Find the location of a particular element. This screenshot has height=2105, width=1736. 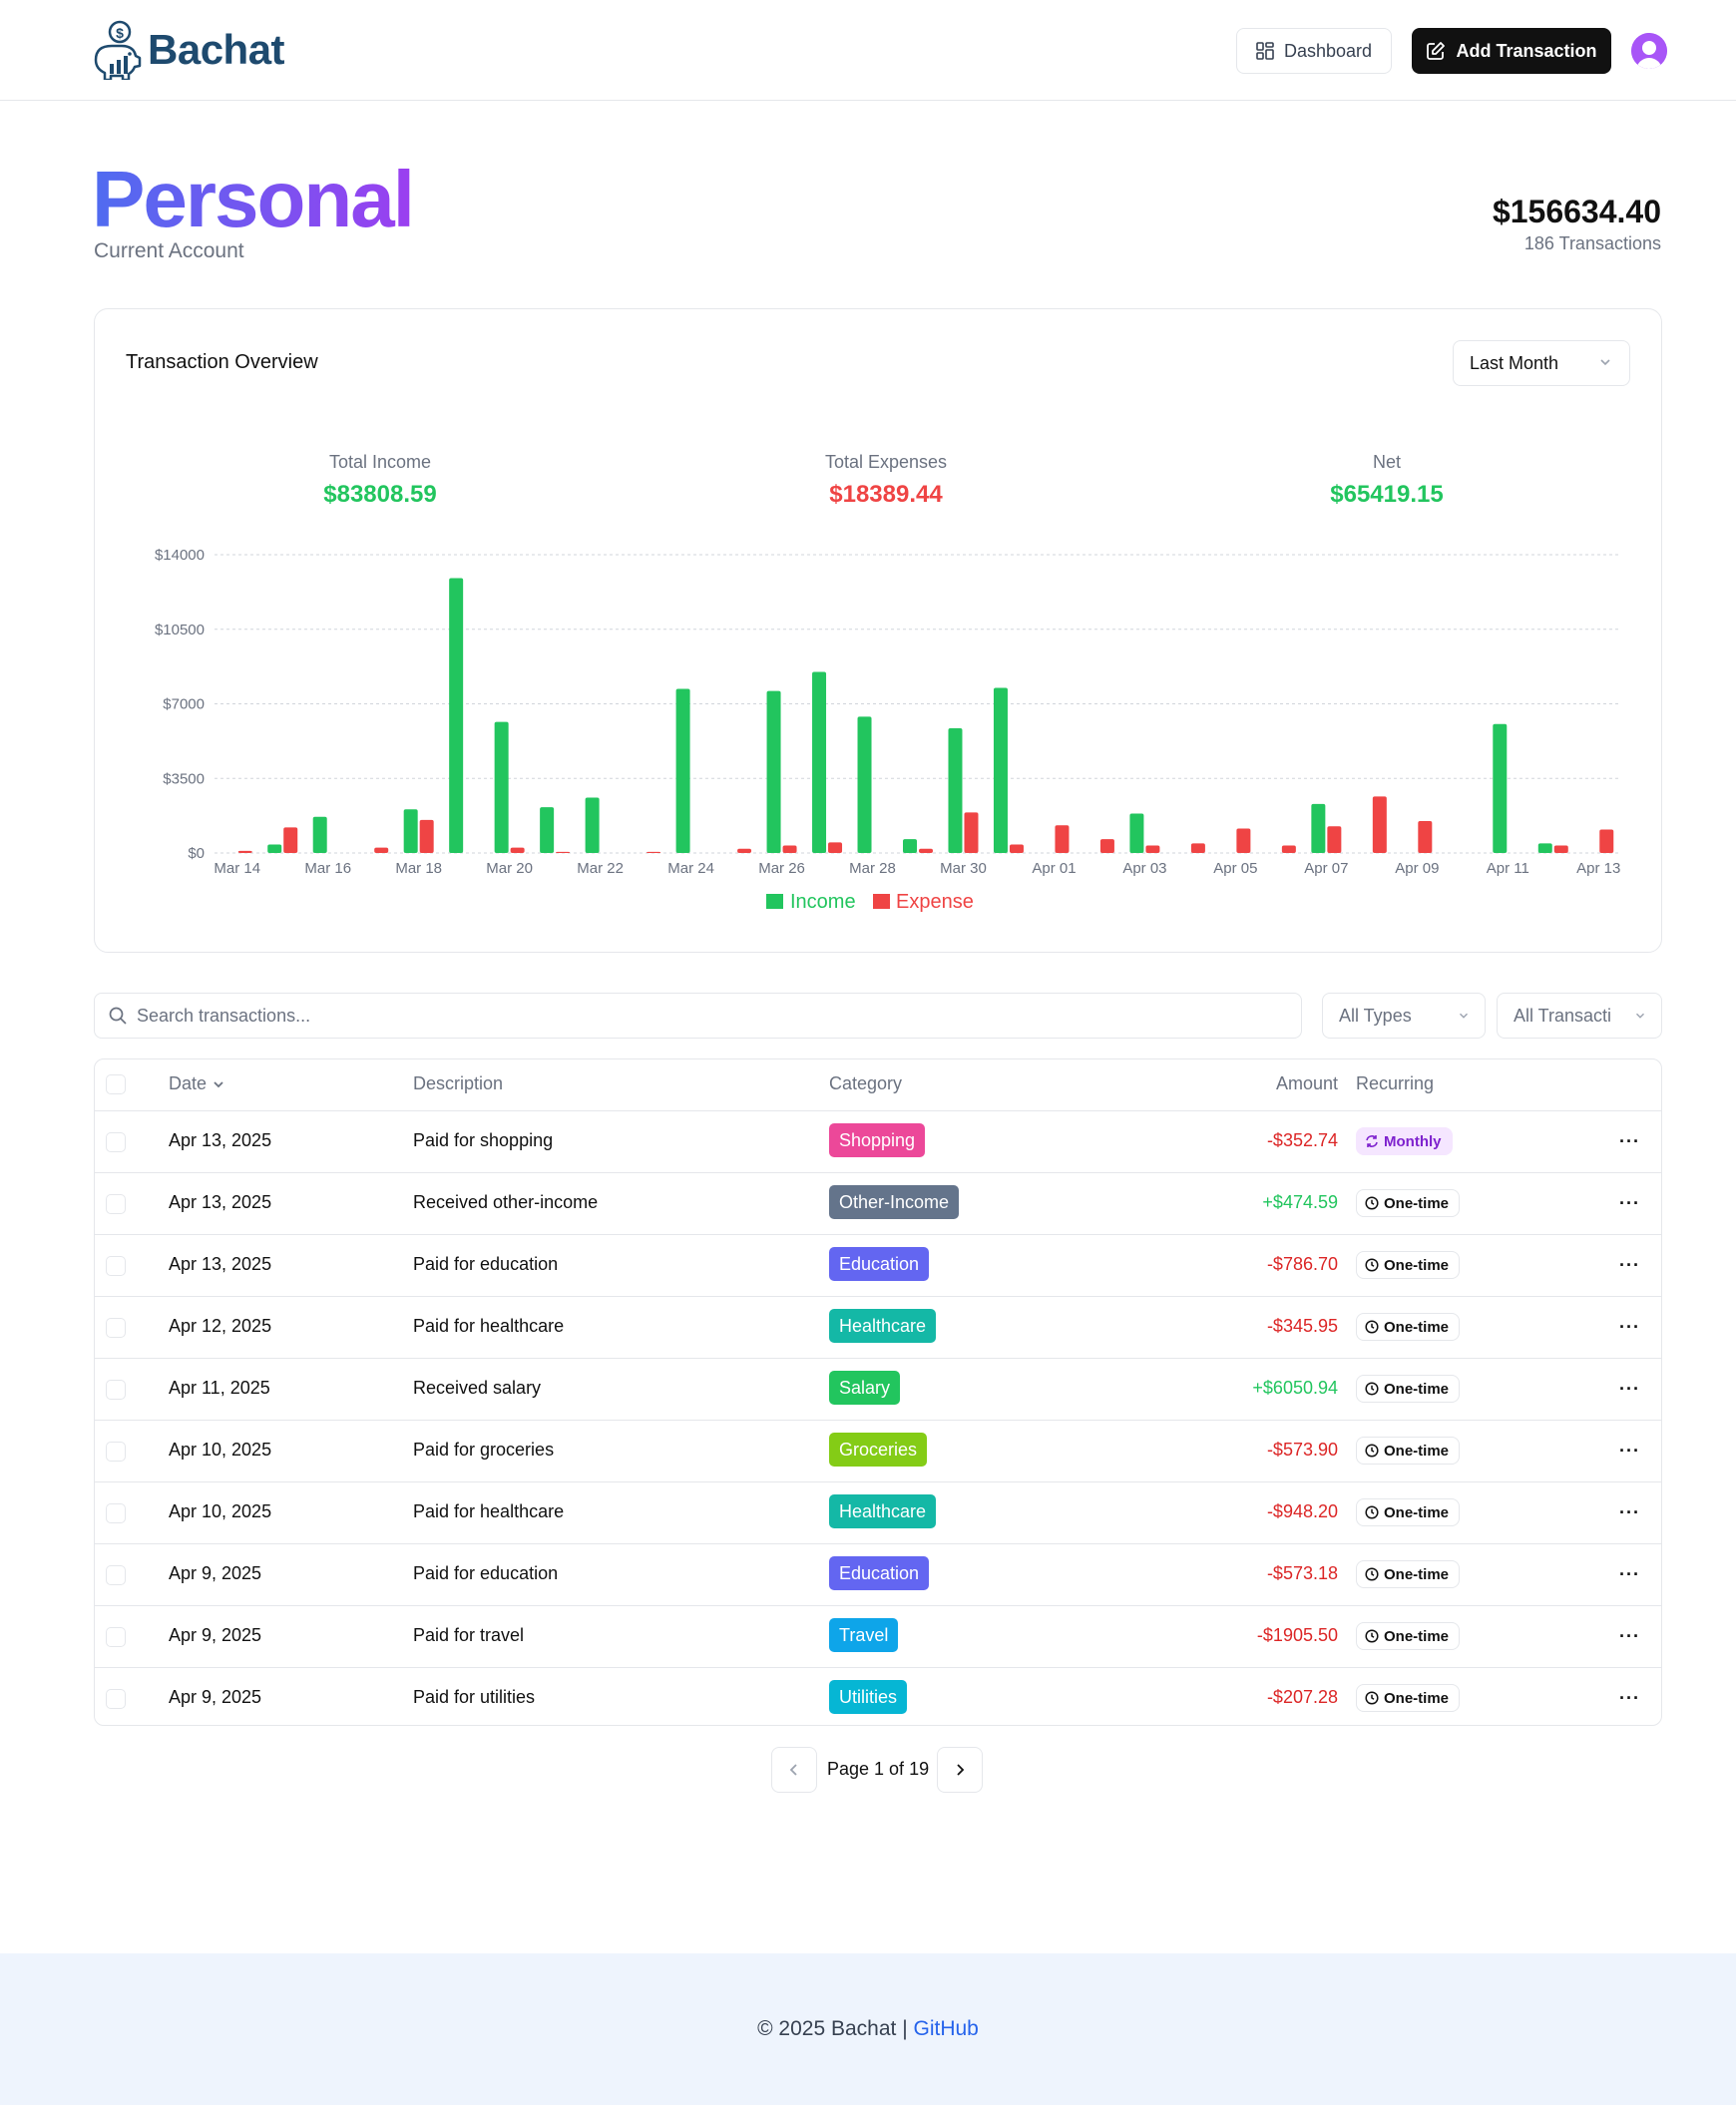

x-tick-label: Mar 18 is located at coordinates (418, 868).